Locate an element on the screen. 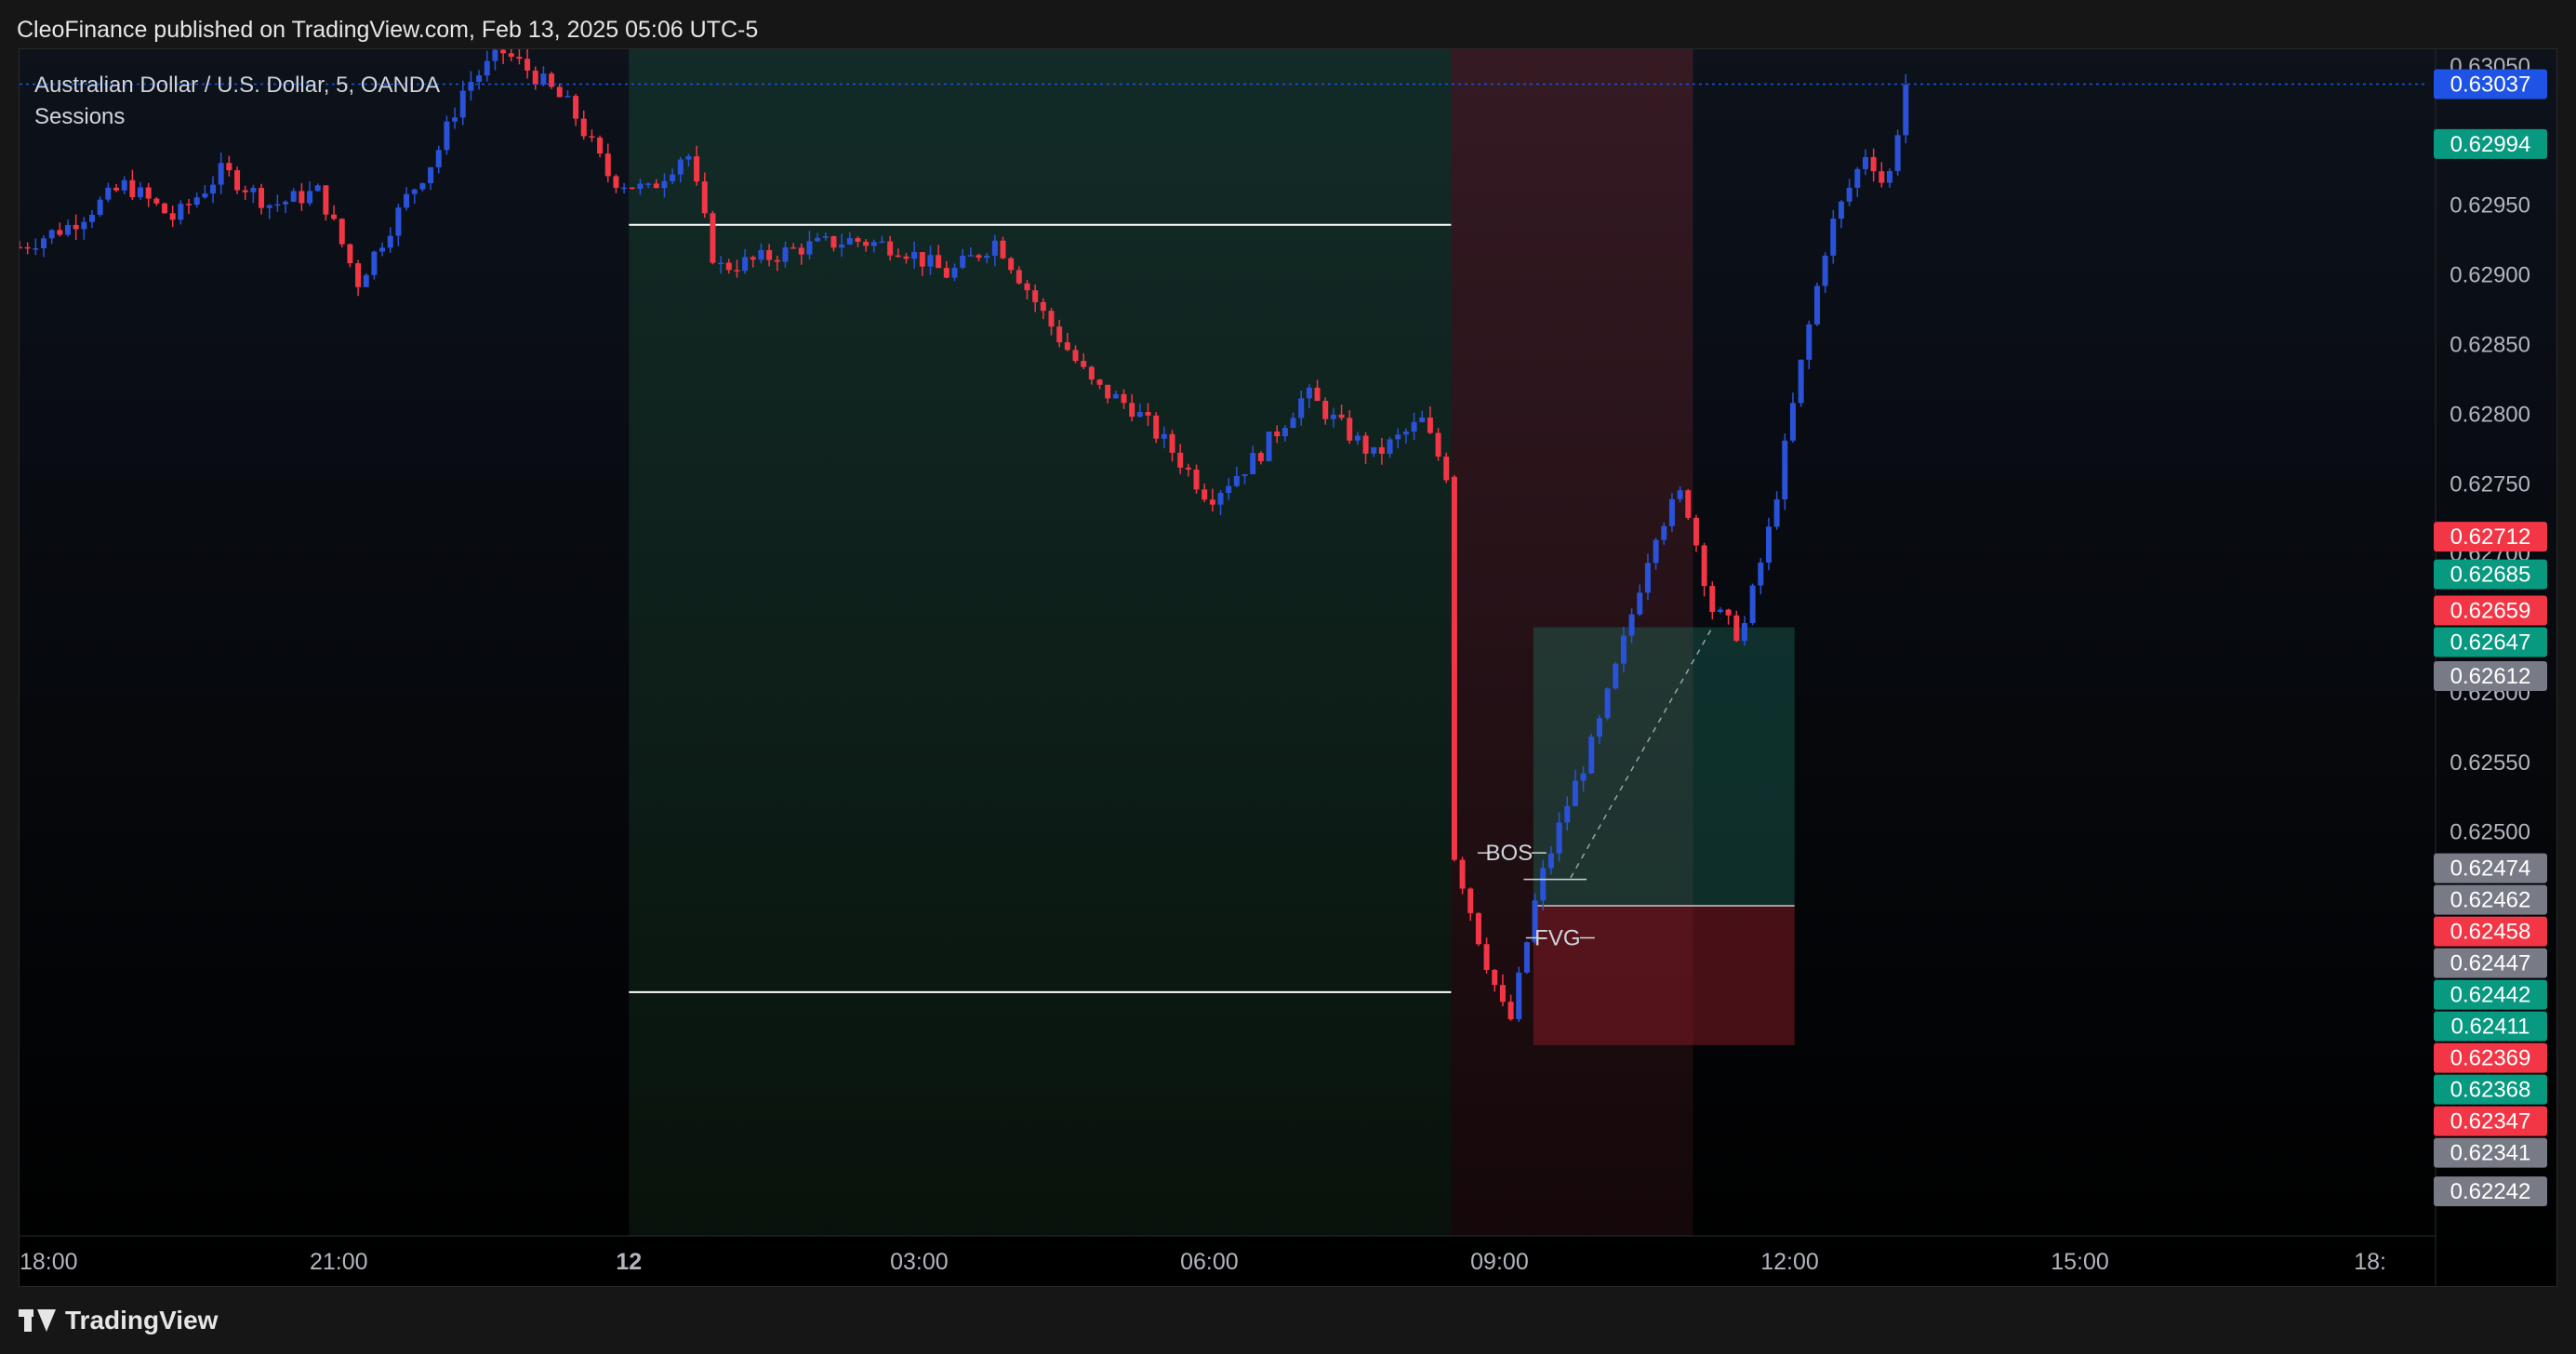 This screenshot has height=1354, width=2576. price-tick-label: 0.62800 is located at coordinates (2490, 414).